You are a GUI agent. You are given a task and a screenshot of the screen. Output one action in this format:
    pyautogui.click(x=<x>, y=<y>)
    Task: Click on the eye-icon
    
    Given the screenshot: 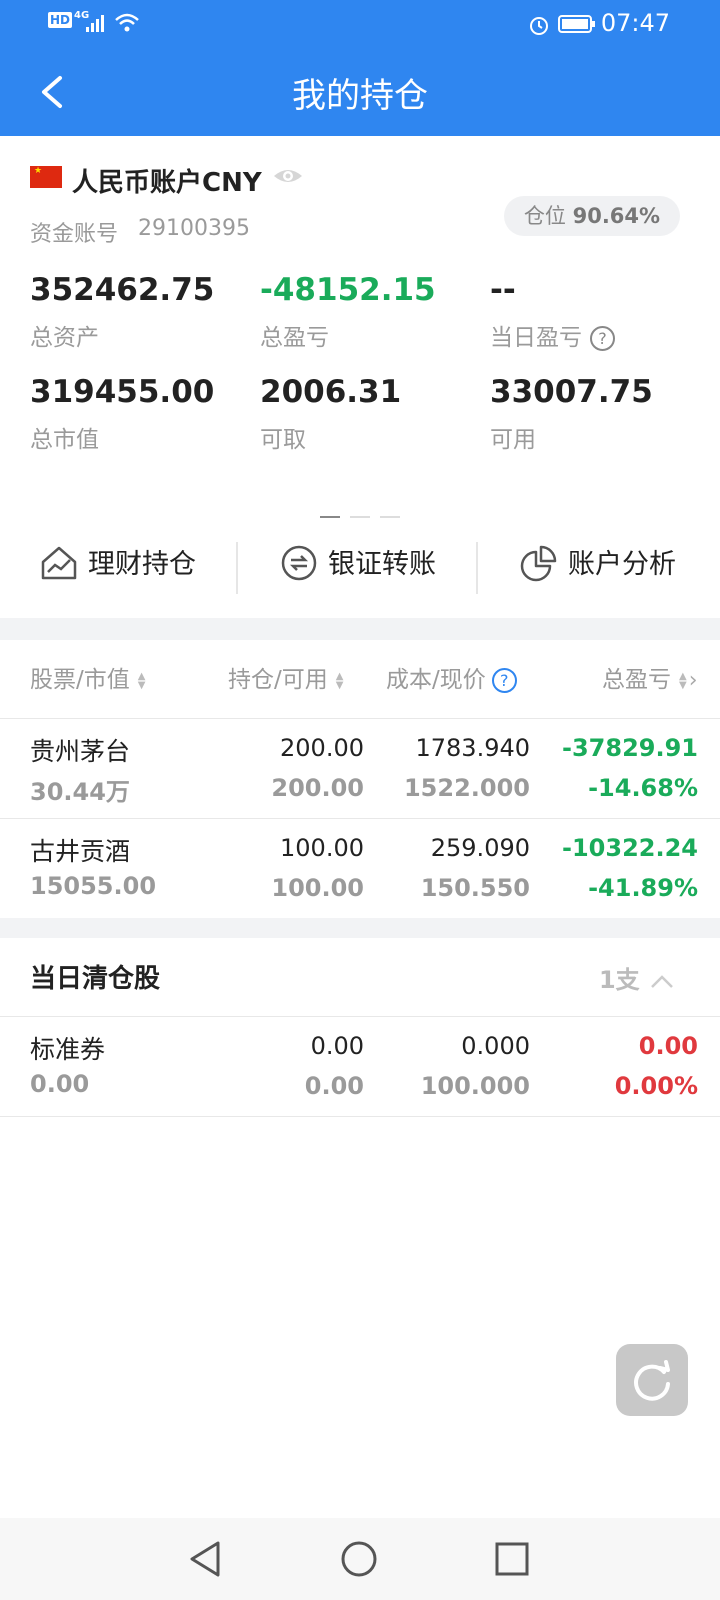 What is the action you would take?
    pyautogui.click(x=288, y=176)
    